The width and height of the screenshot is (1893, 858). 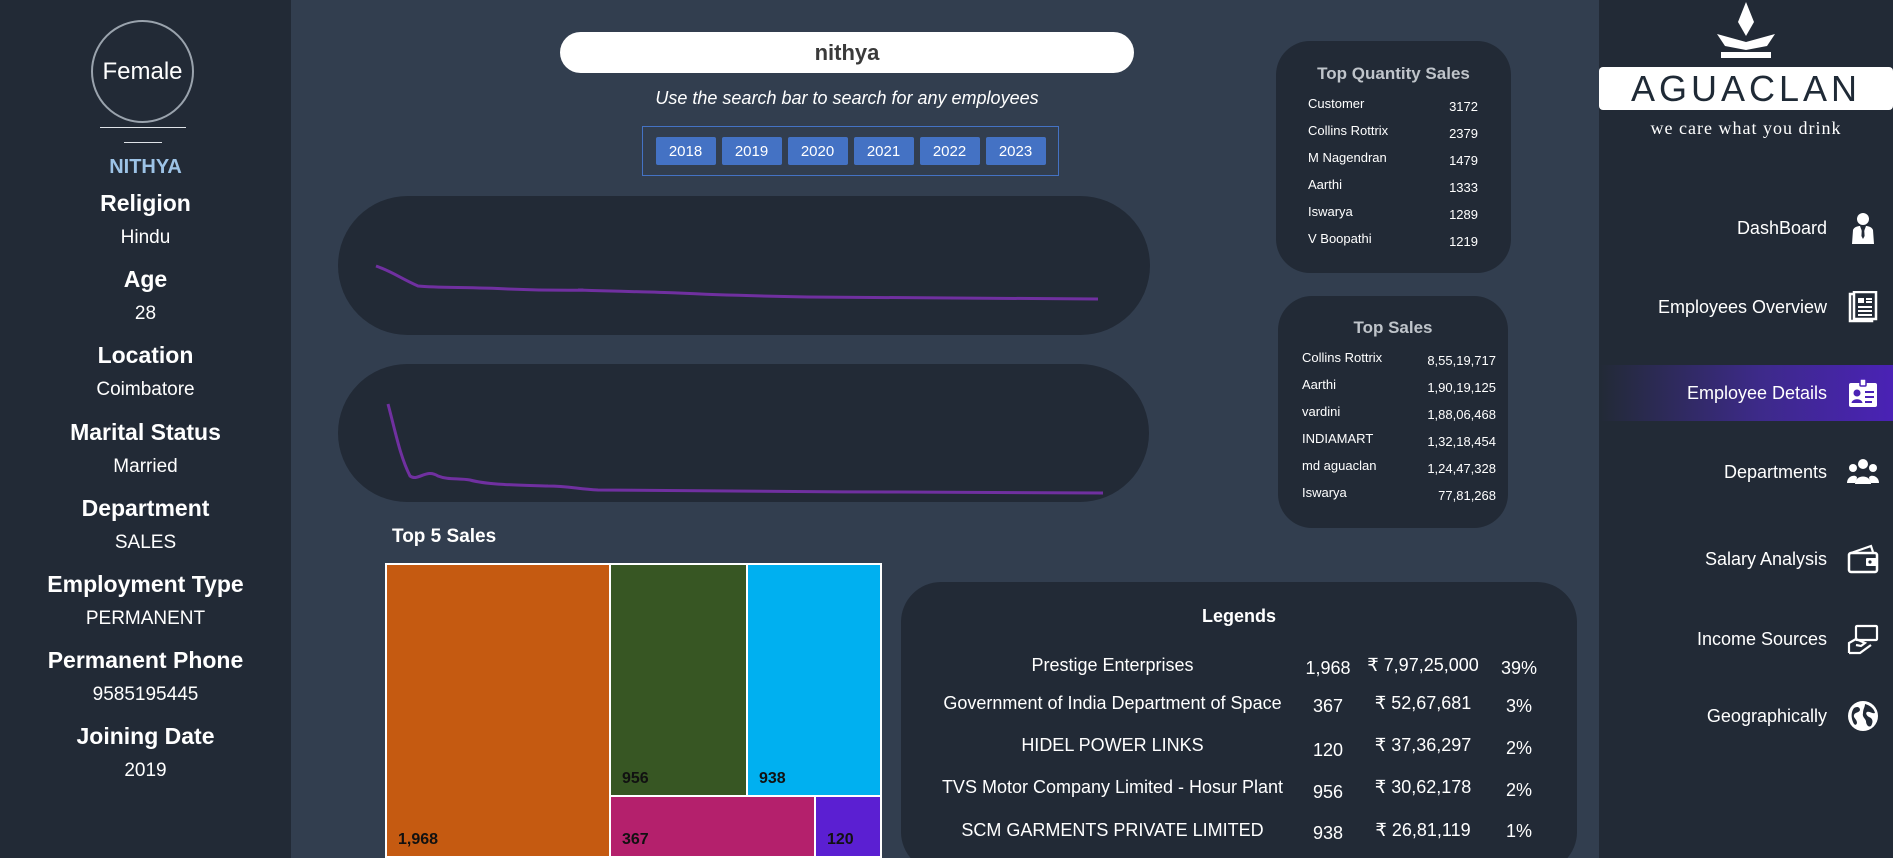 I want to click on field-label: Location, so click(x=145, y=355).